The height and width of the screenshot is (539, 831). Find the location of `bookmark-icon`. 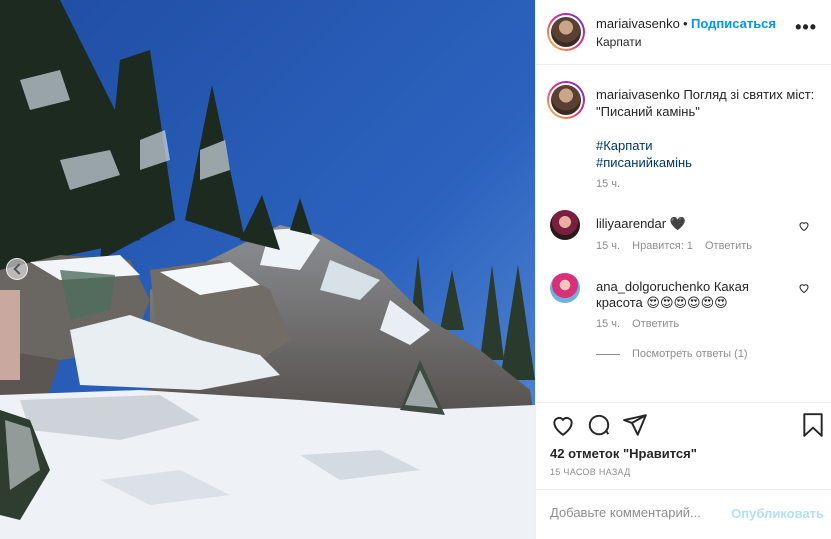

bookmark-icon is located at coordinates (813, 425).